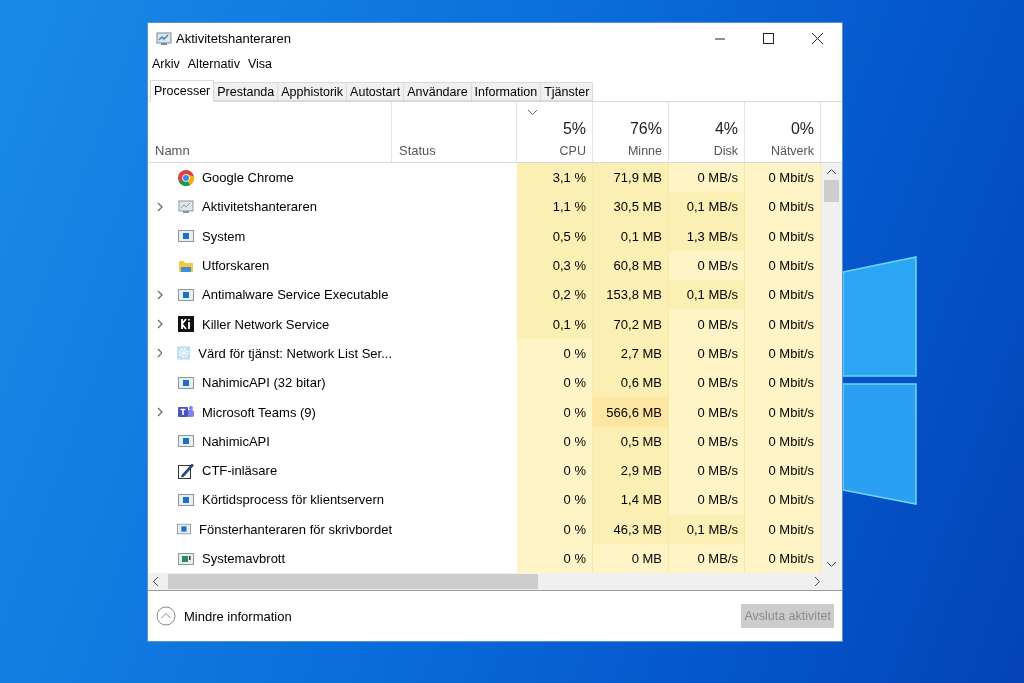  Describe the element at coordinates (295, 529) in the screenshot. I see `process-name: Fönsterhanteraren för skrivbordet` at that location.